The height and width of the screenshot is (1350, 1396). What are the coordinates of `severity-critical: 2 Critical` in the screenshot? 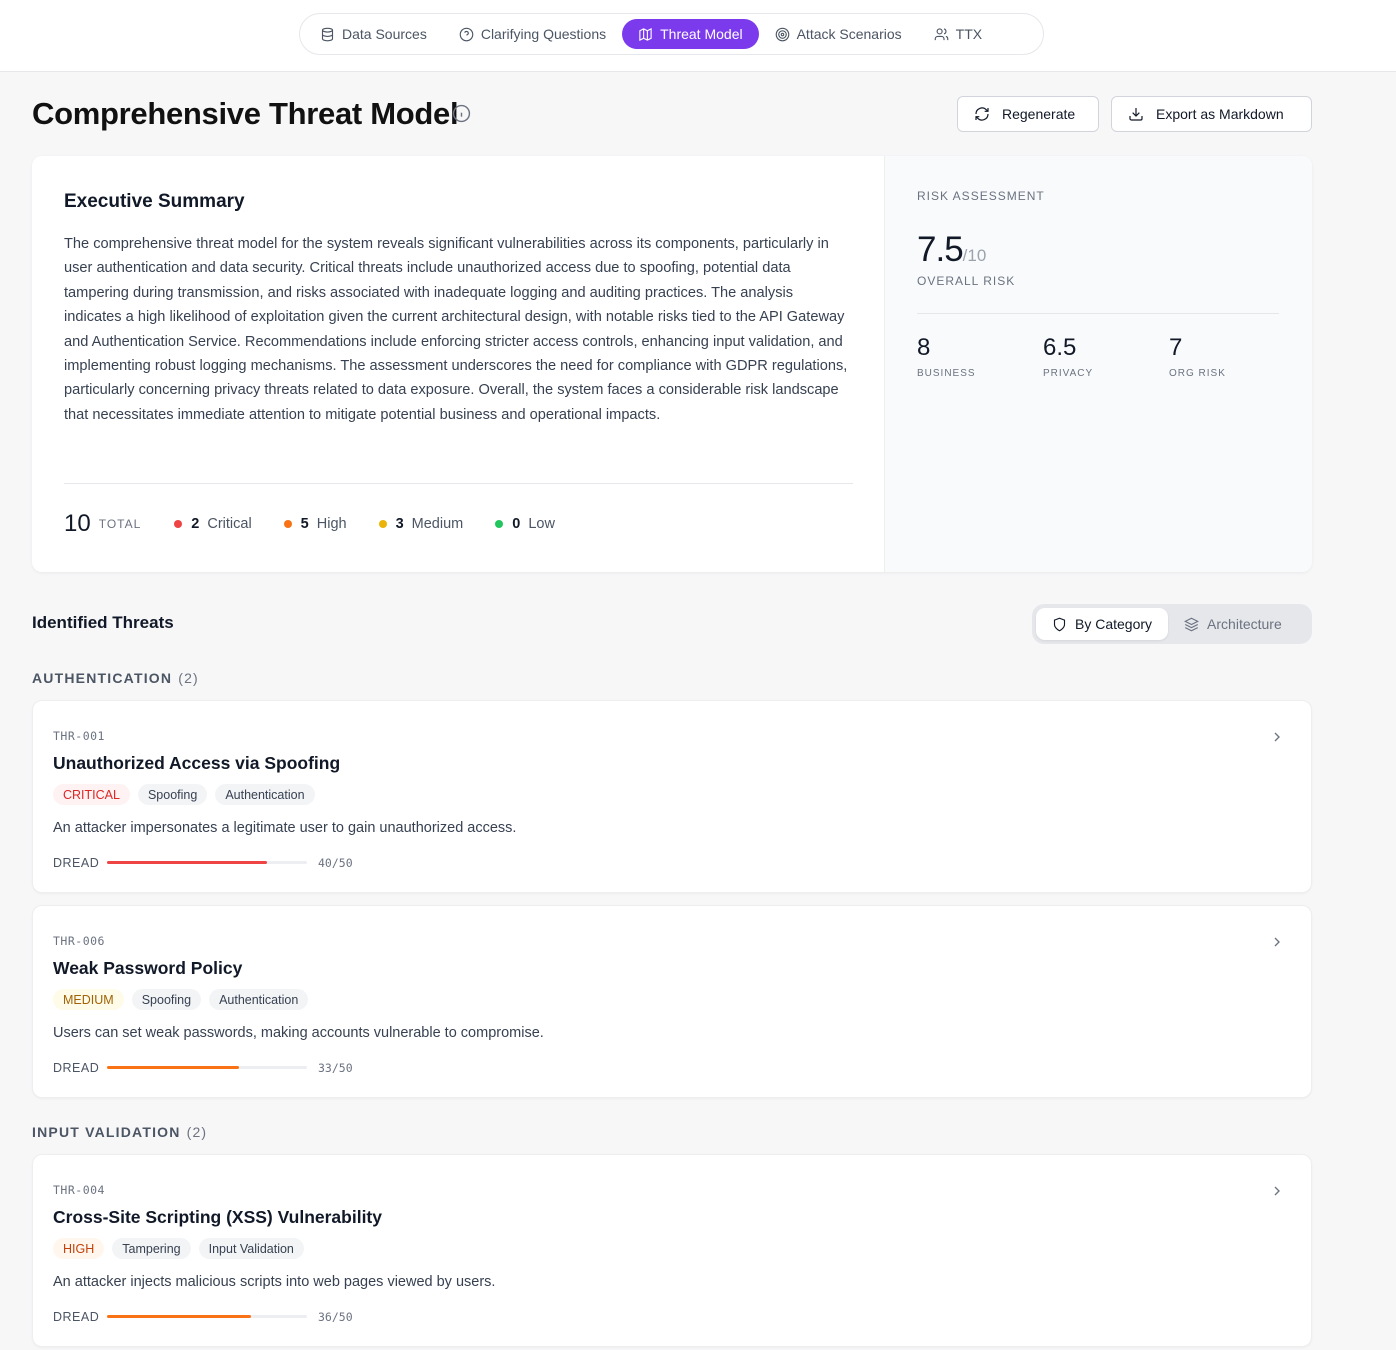 It's located at (213, 524).